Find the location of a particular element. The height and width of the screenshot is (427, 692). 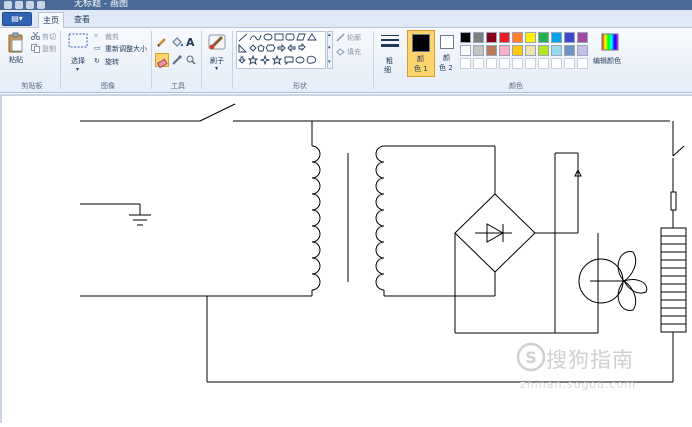

shapes-gallery is located at coordinates (281, 50).